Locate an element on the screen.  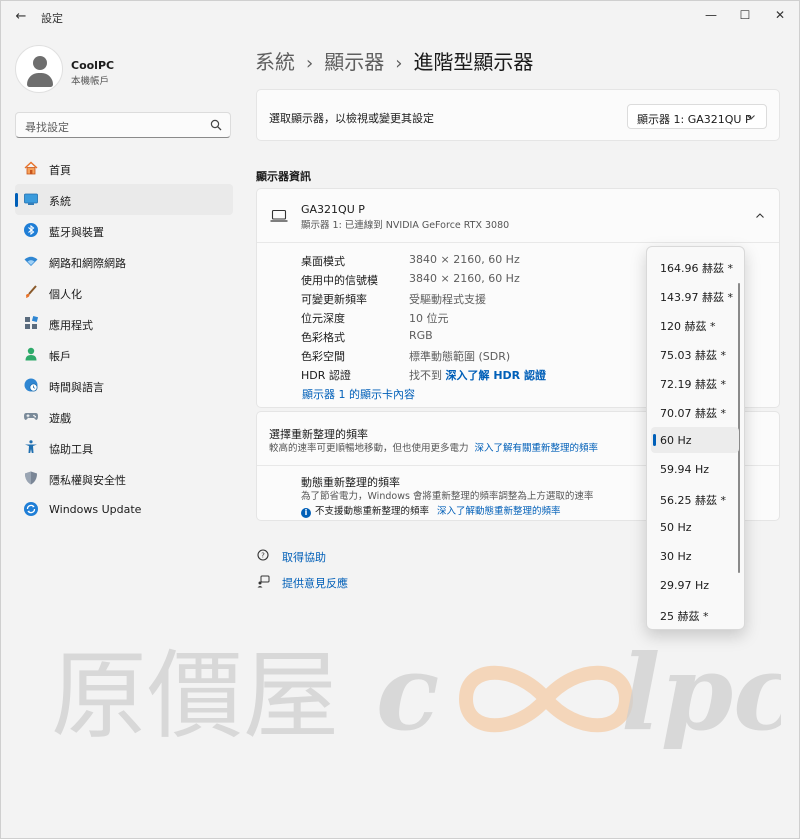
back-button: ← is located at coordinates (21, 17).